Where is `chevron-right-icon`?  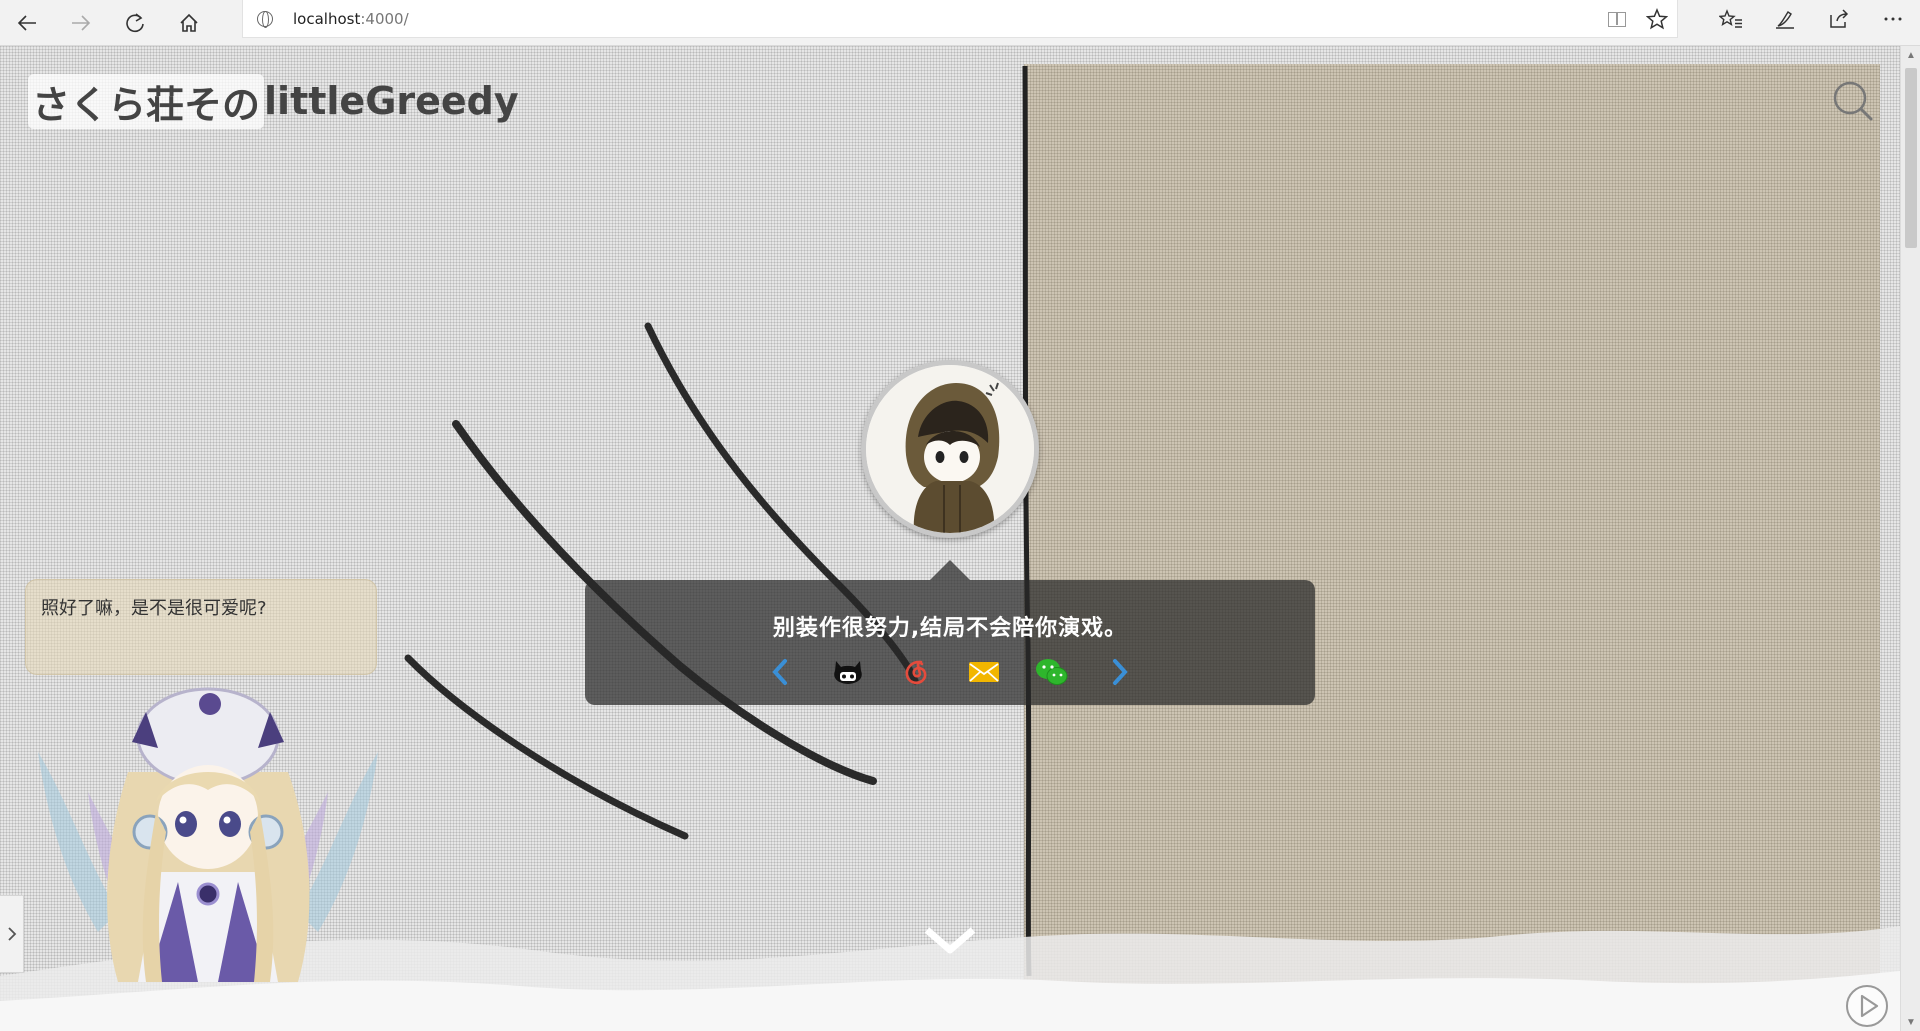 chevron-right-icon is located at coordinates (1120, 672).